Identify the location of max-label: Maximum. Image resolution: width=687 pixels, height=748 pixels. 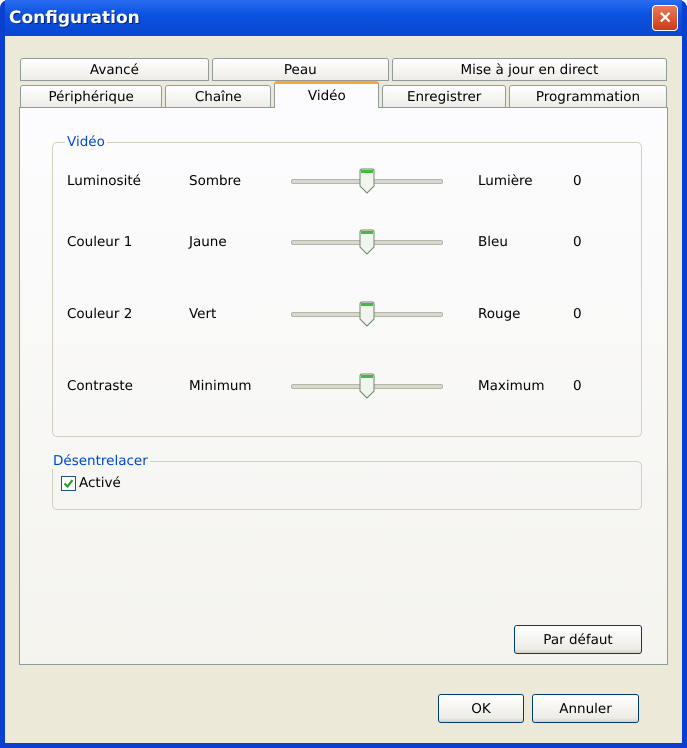
(512, 386).